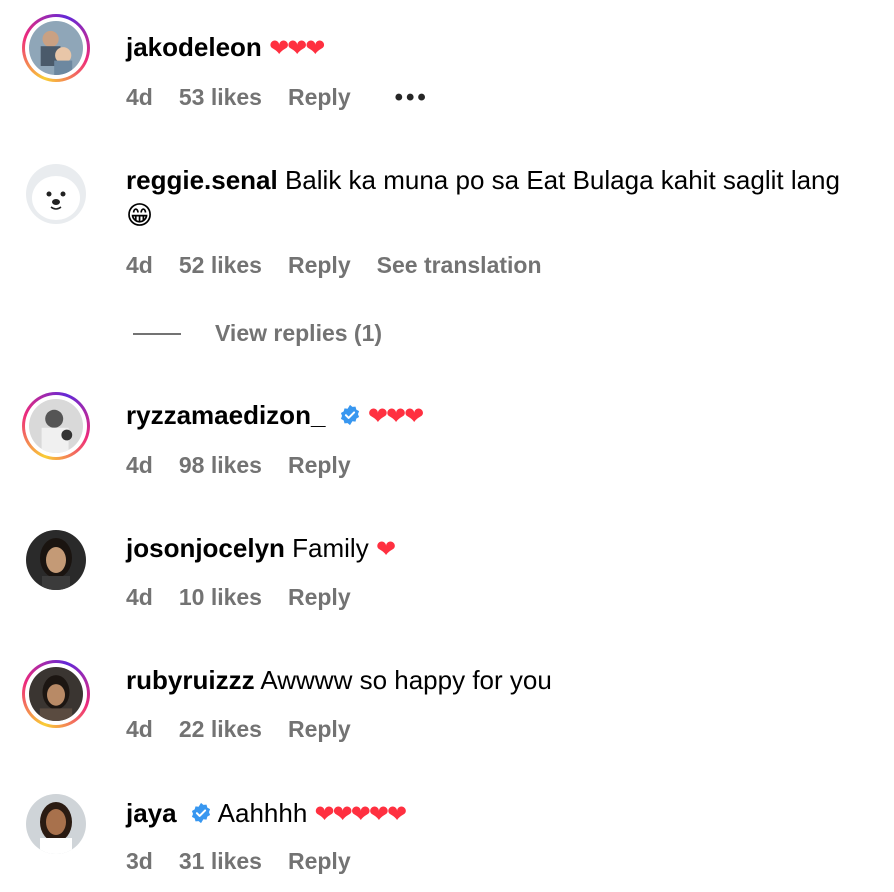 This screenshot has width=894, height=892. What do you see at coordinates (225, 415) in the screenshot?
I see `username: ryzzamaedizon_` at bounding box center [225, 415].